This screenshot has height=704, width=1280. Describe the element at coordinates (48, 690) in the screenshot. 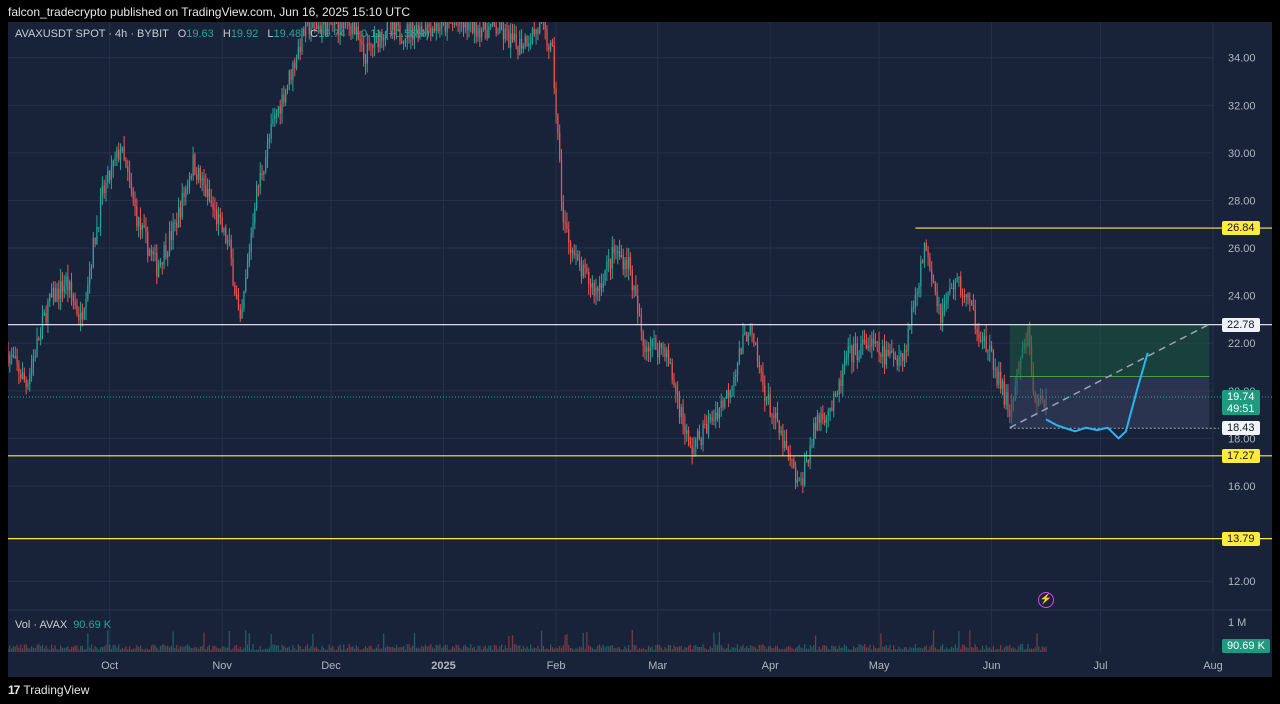

I see `tradingview-brand: 17 TradingView` at that location.